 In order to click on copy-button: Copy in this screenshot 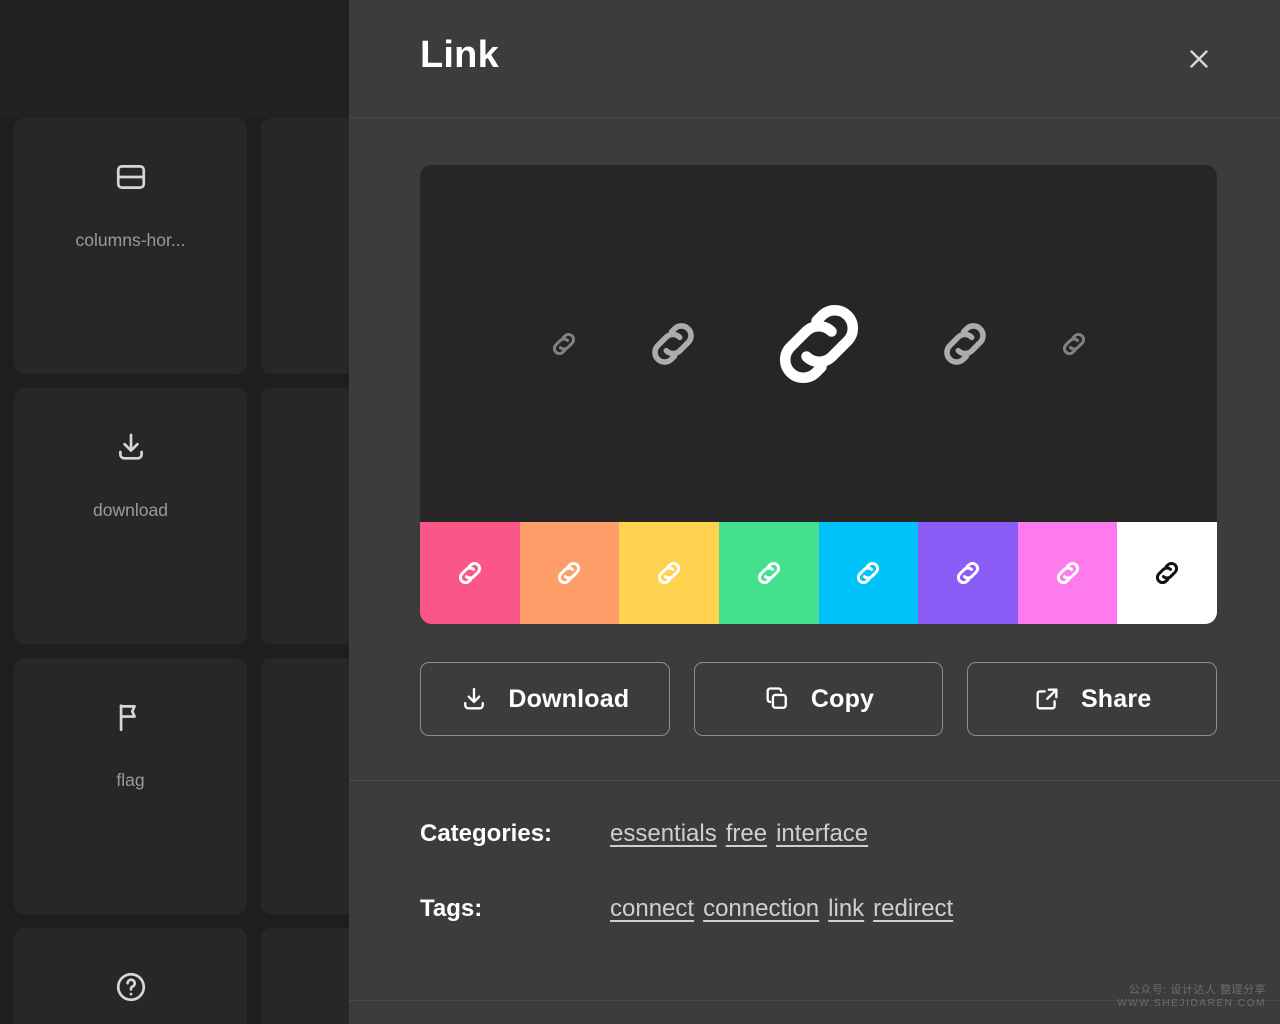, I will do `click(818, 699)`.